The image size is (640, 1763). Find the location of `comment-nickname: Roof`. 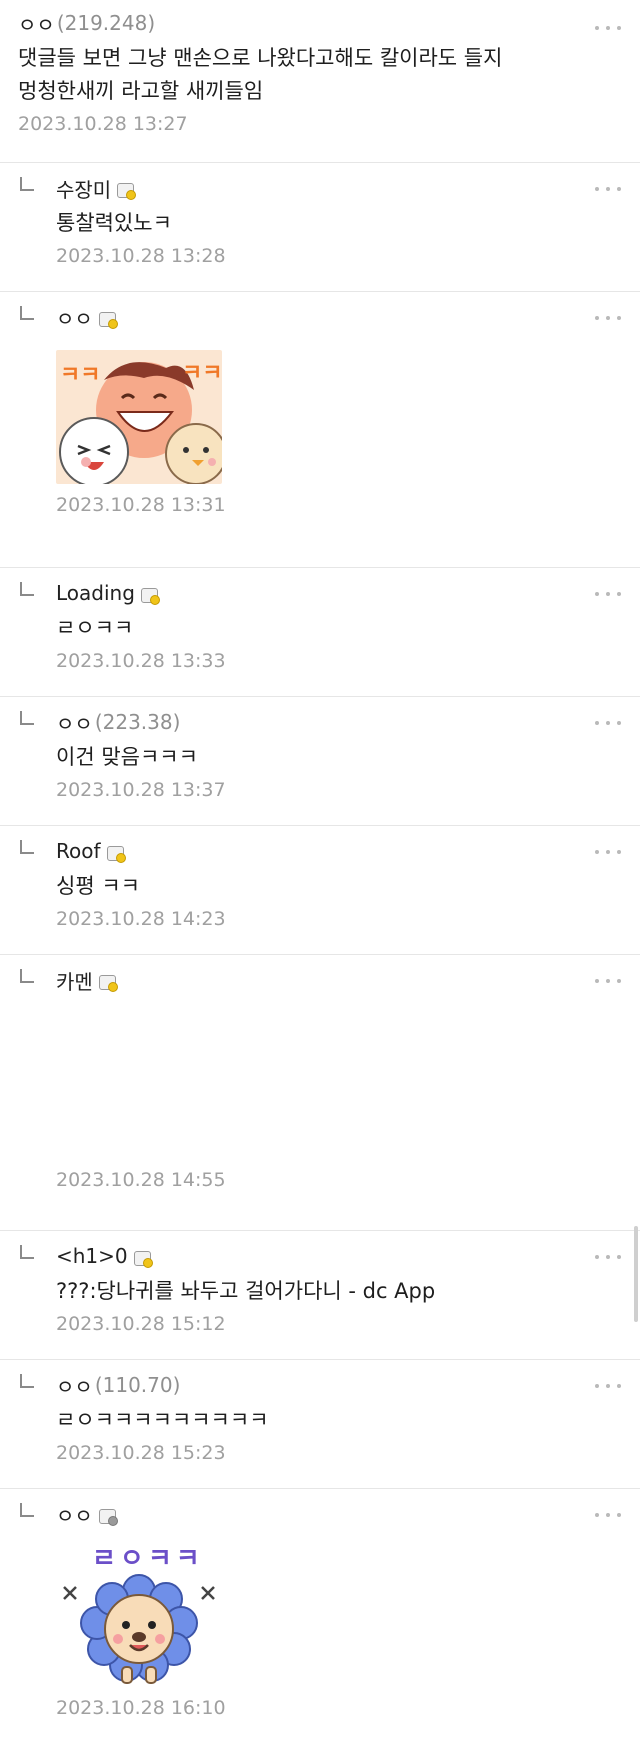

comment-nickname: Roof is located at coordinates (78, 851).